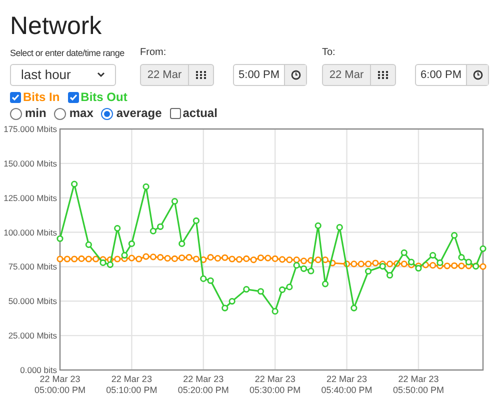  Describe the element at coordinates (346, 390) in the screenshot. I see `x-axis-label: 05:40:00 PM` at that location.